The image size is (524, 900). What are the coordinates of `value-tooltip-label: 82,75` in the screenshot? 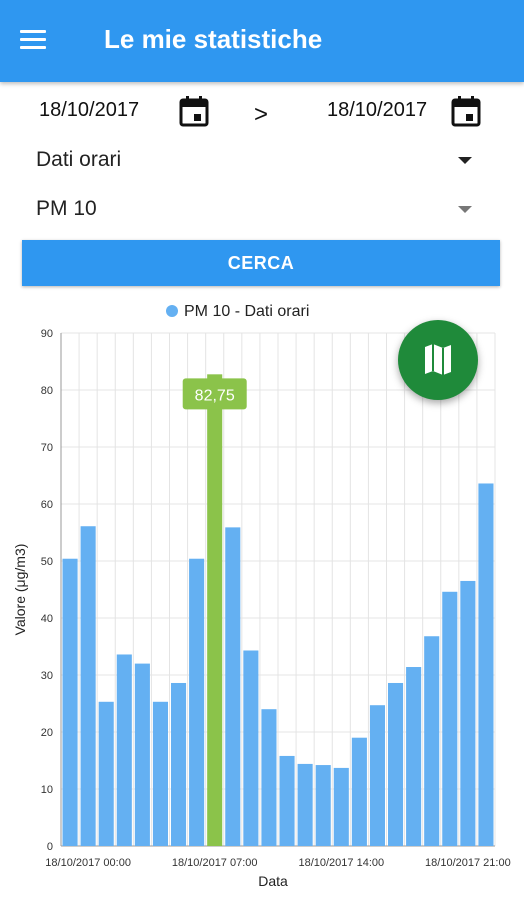 It's located at (215, 395).